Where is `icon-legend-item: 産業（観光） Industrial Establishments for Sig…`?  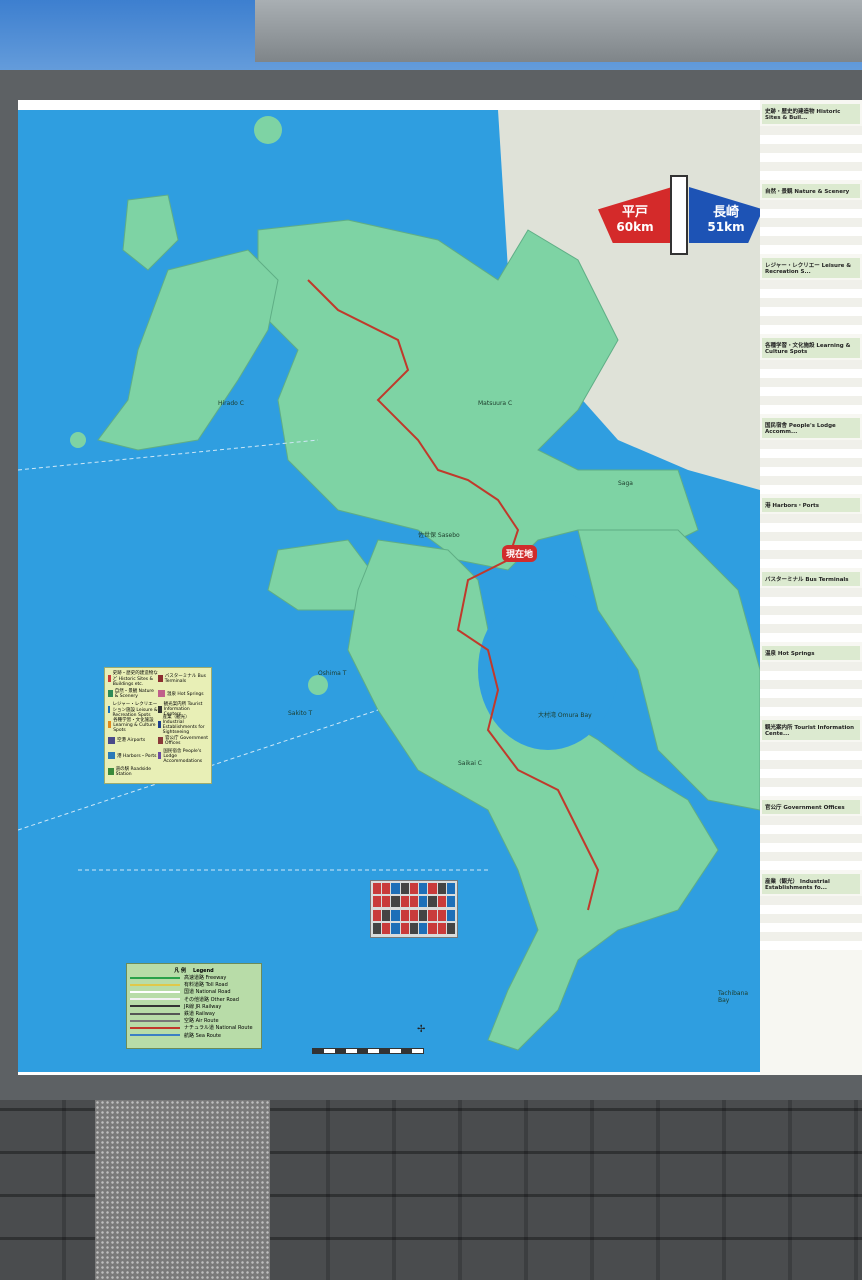 icon-legend-item: 産業（観光） Industrial Establishments for Sig… is located at coordinates (183, 725).